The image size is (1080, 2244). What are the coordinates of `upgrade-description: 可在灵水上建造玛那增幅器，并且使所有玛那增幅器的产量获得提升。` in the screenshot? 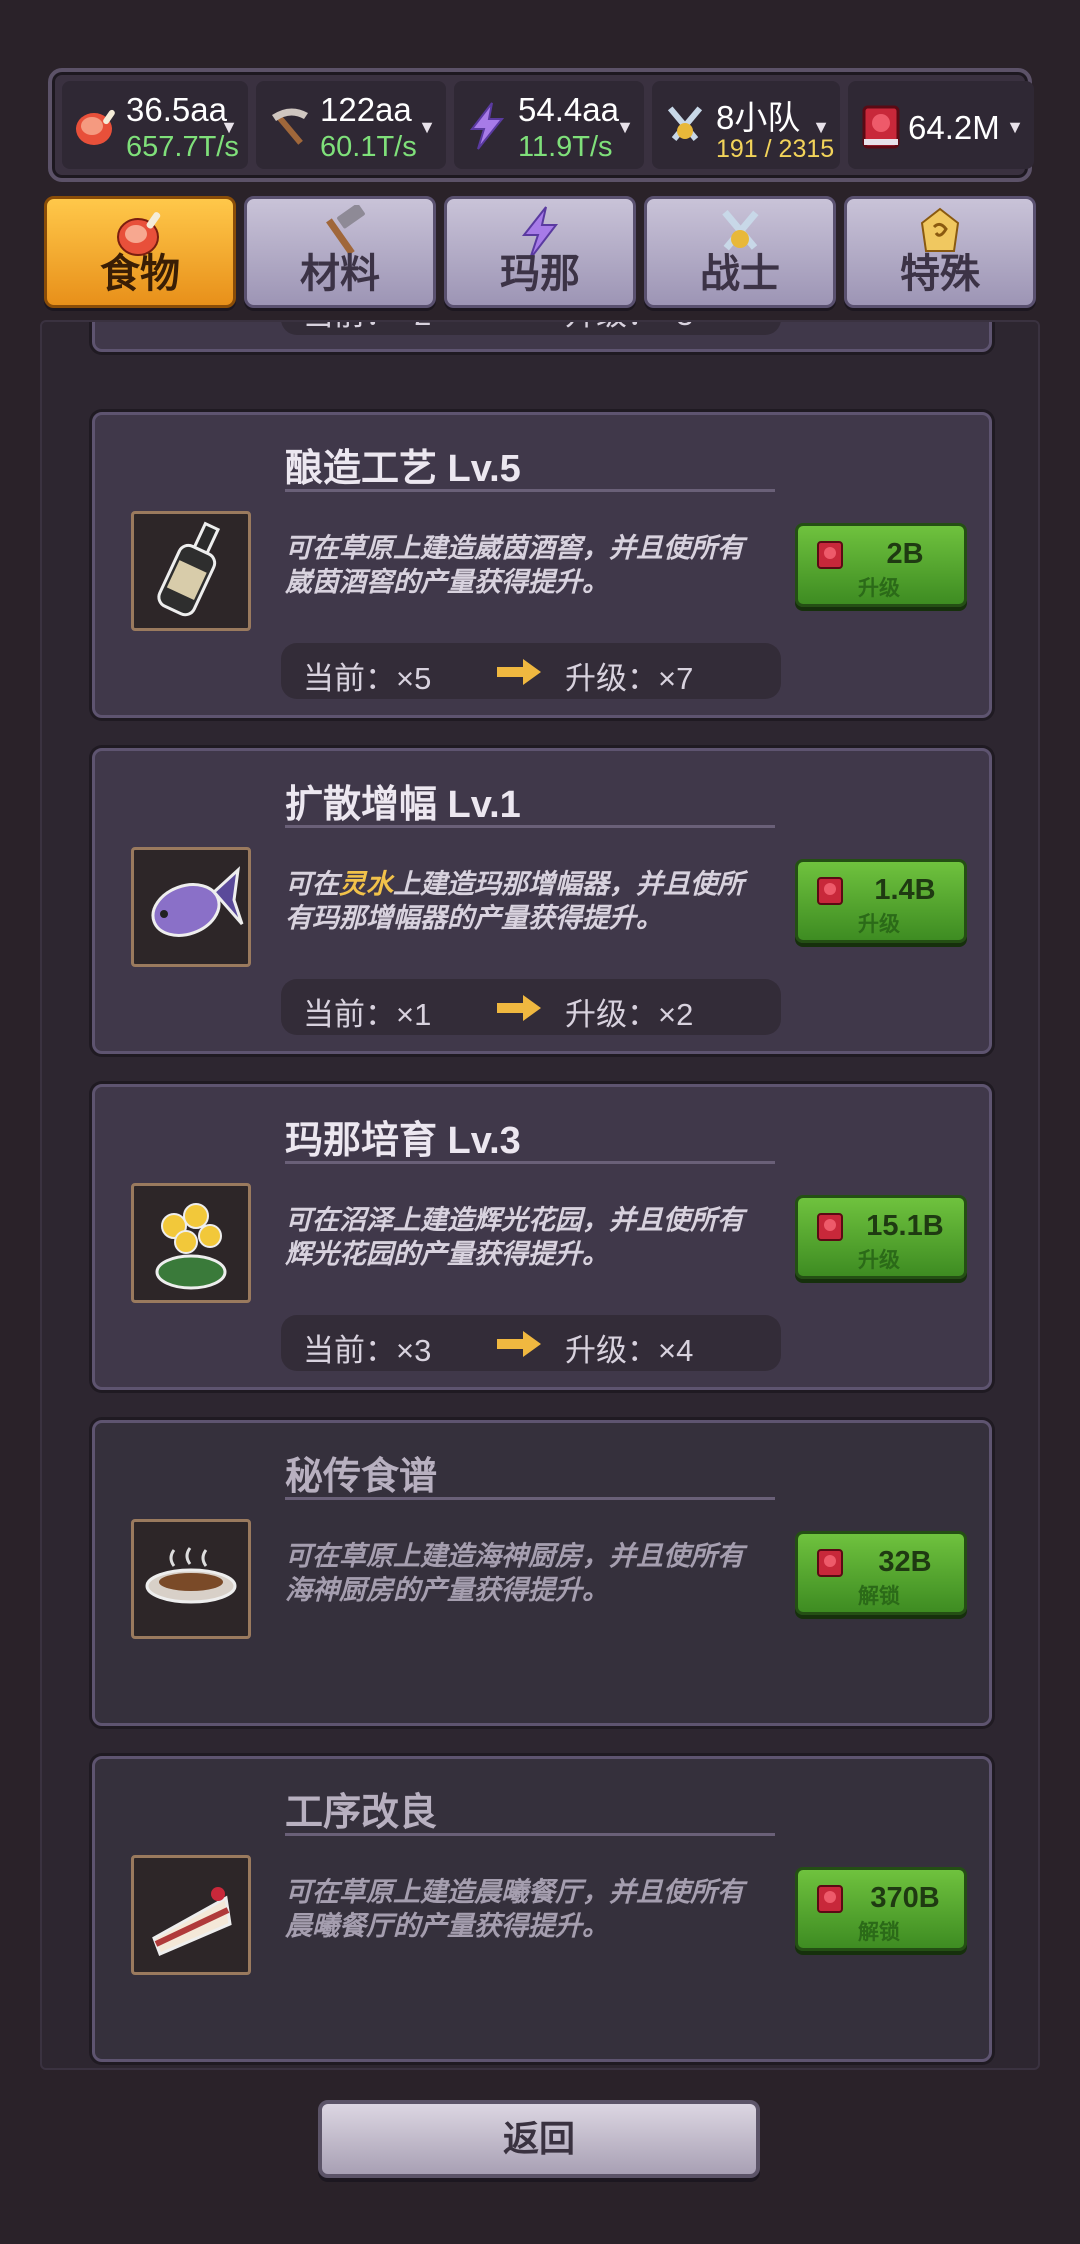 It's located at (525, 901).